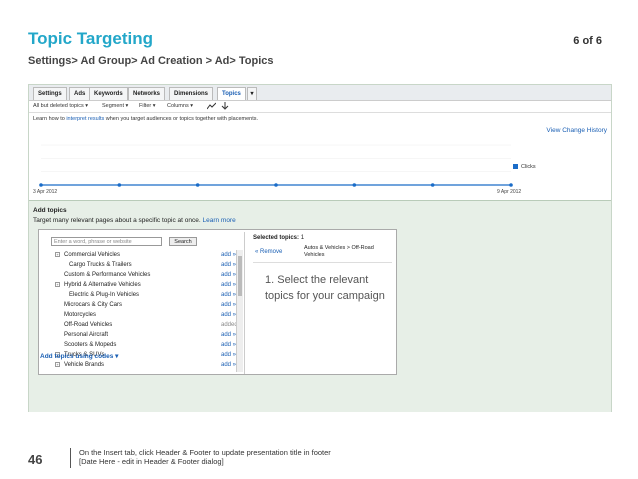 The height and width of the screenshot is (479, 638). Describe the element at coordinates (108, 93) in the screenshot. I see `tab-keywords: Keywords` at that location.